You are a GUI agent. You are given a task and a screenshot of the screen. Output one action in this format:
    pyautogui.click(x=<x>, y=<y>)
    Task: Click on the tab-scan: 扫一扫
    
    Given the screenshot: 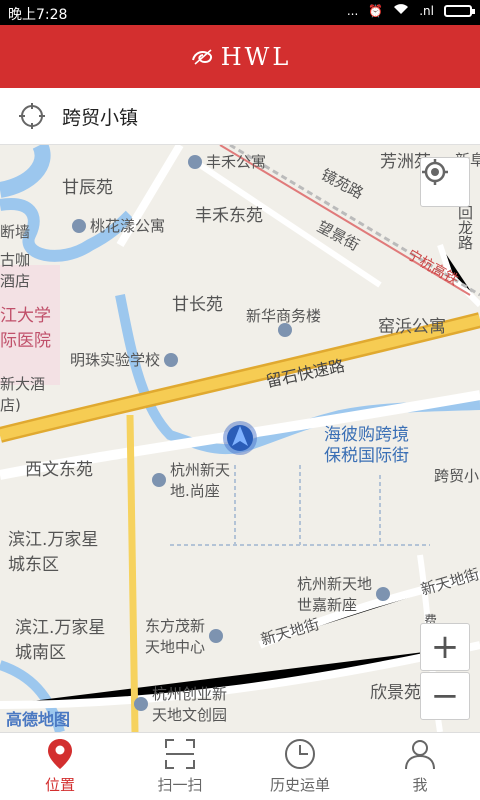 What is the action you would take?
    pyautogui.click(x=180, y=766)
    